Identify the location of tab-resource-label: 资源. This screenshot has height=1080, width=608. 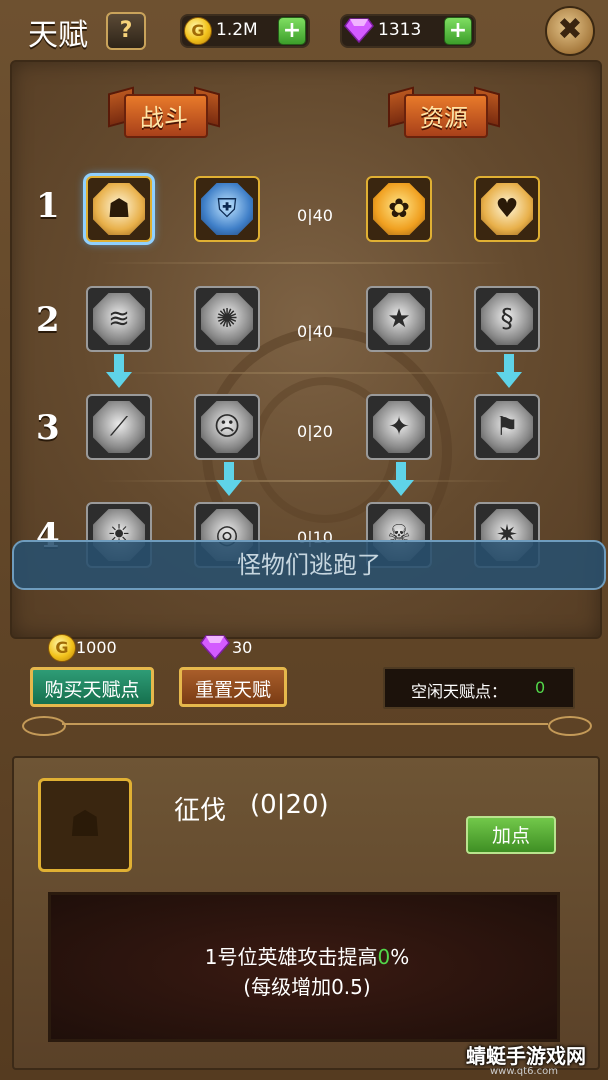
(444, 118).